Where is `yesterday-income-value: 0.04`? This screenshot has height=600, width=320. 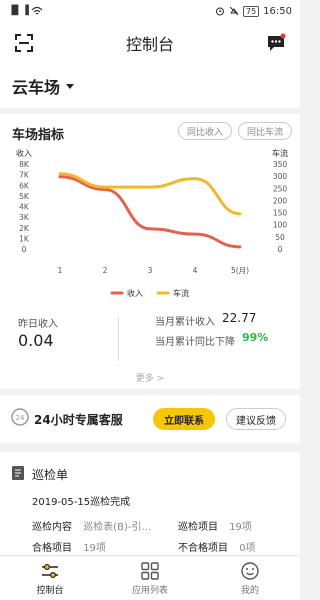
yesterday-income-value: 0.04 is located at coordinates (36, 340).